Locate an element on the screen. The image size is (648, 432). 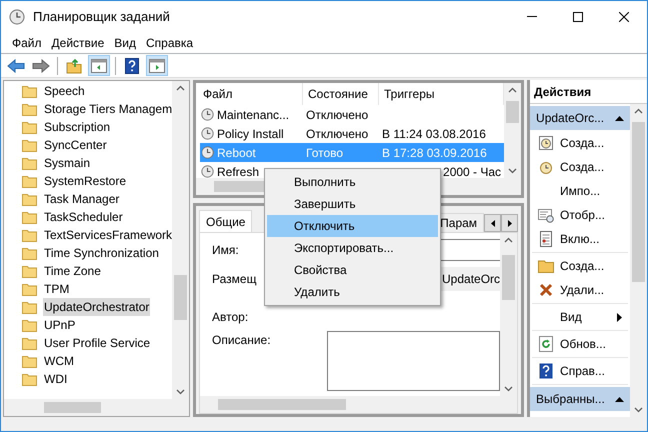
table-cell: Готово is located at coordinates (325, 153).